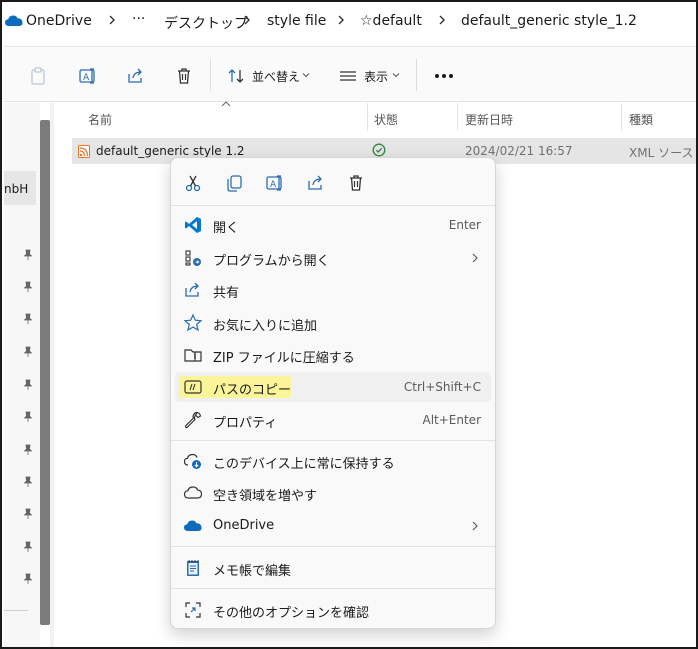  Describe the element at coordinates (245, 423) in the screenshot. I see `menu-item-label: プロパティ` at that location.